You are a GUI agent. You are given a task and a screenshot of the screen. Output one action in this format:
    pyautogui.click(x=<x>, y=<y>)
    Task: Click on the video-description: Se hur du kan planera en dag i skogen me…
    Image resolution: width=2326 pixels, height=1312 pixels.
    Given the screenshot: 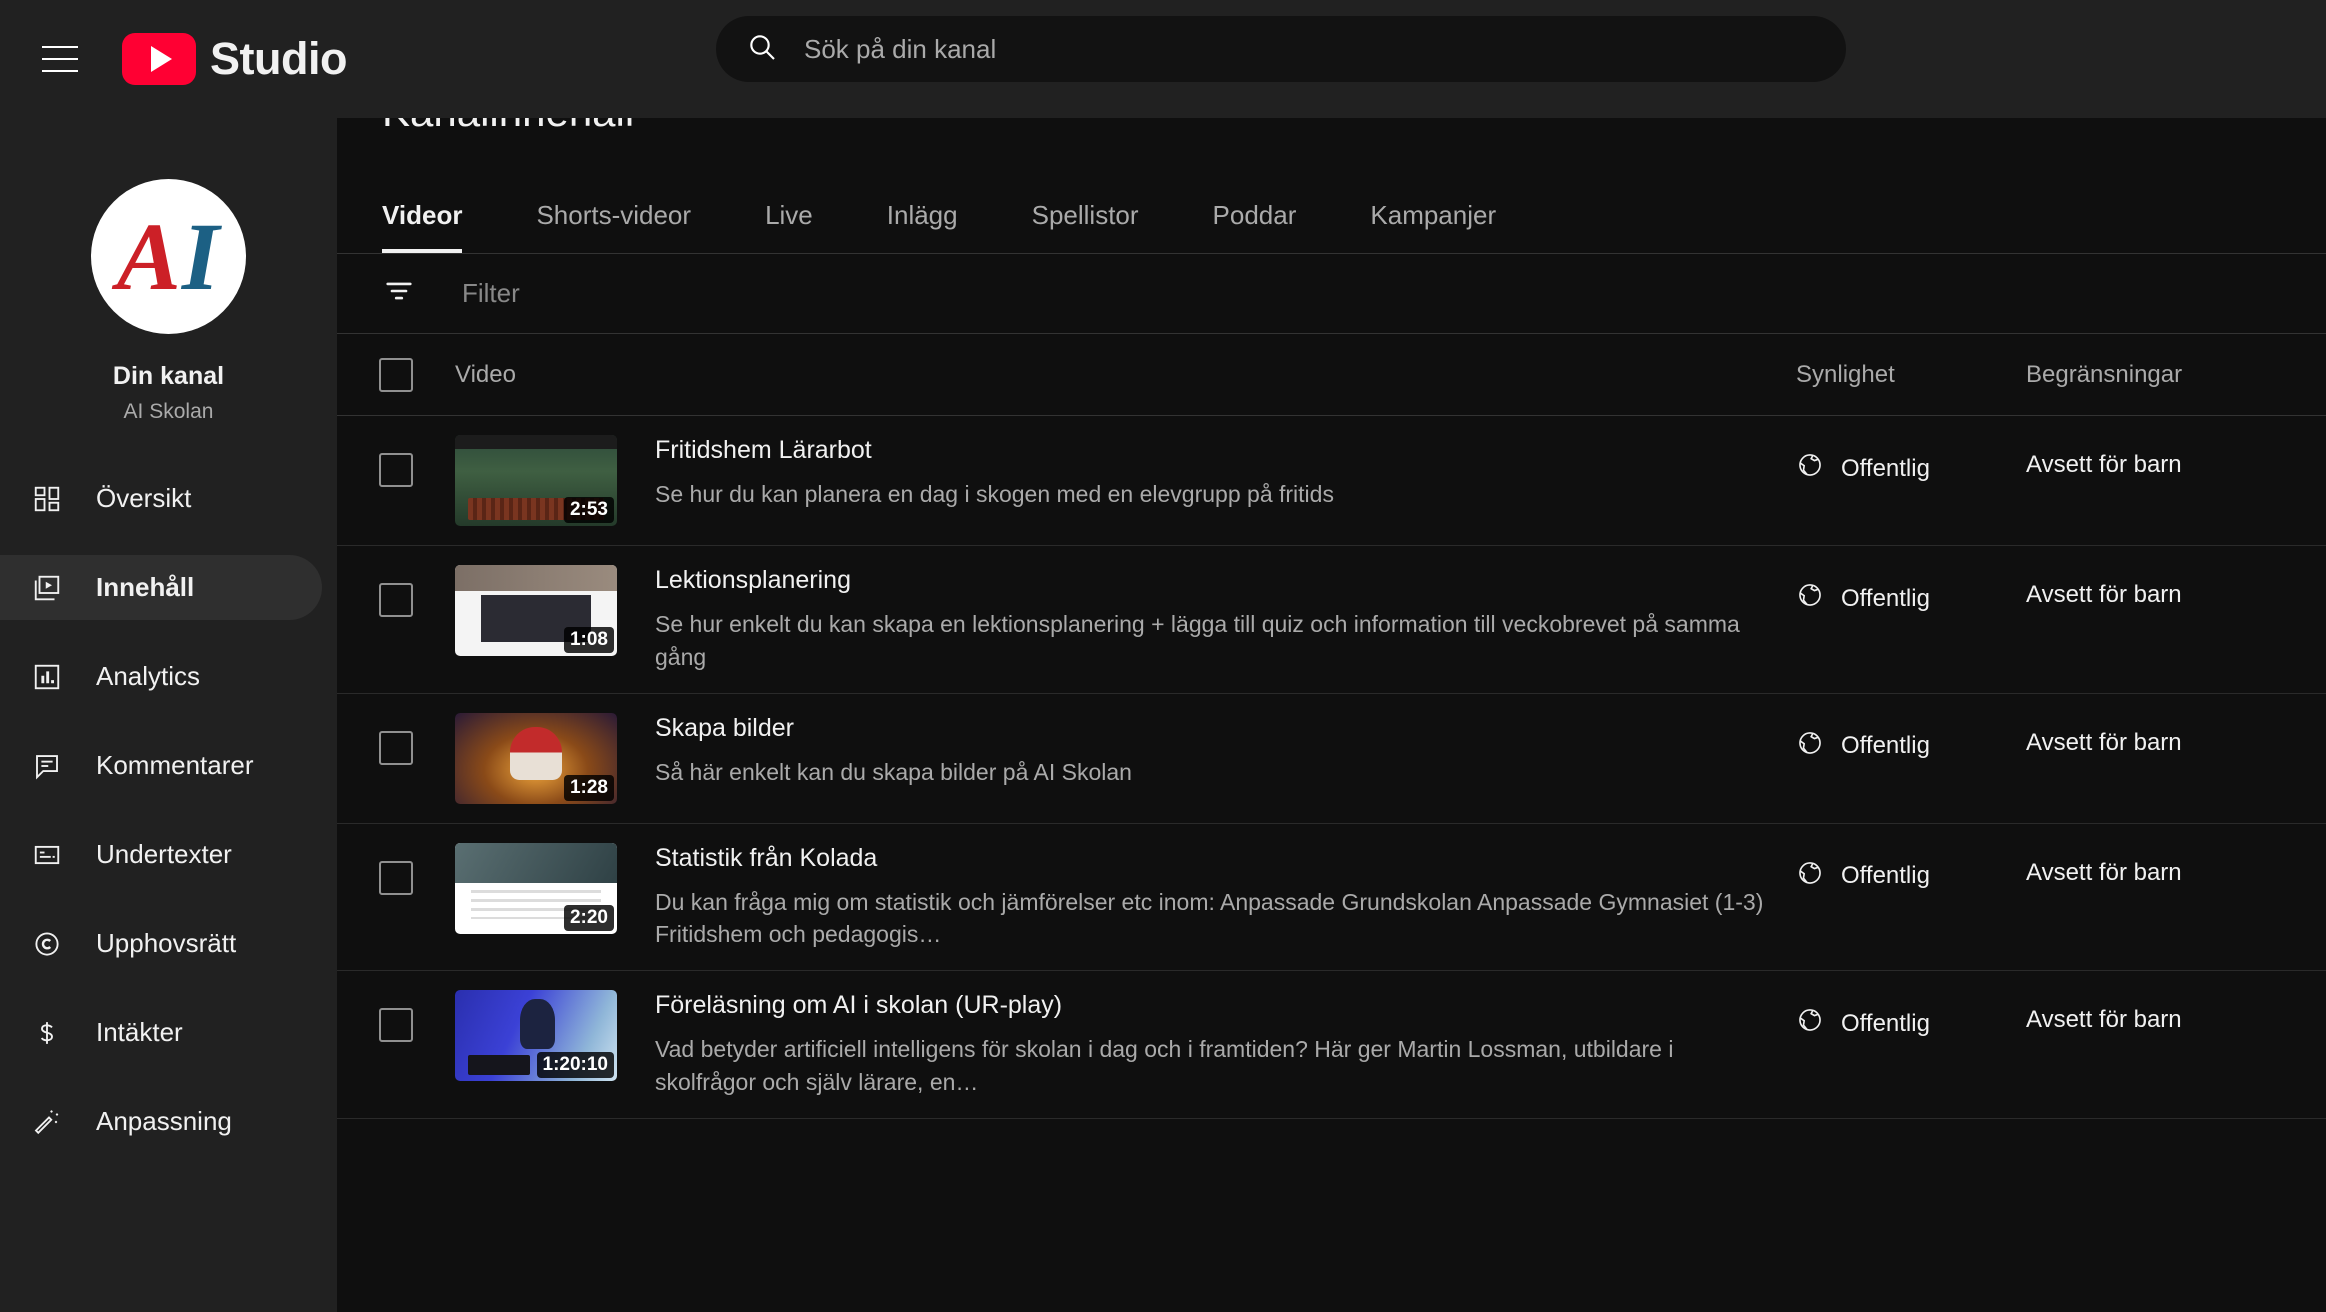 What is the action you would take?
    pyautogui.click(x=994, y=494)
    